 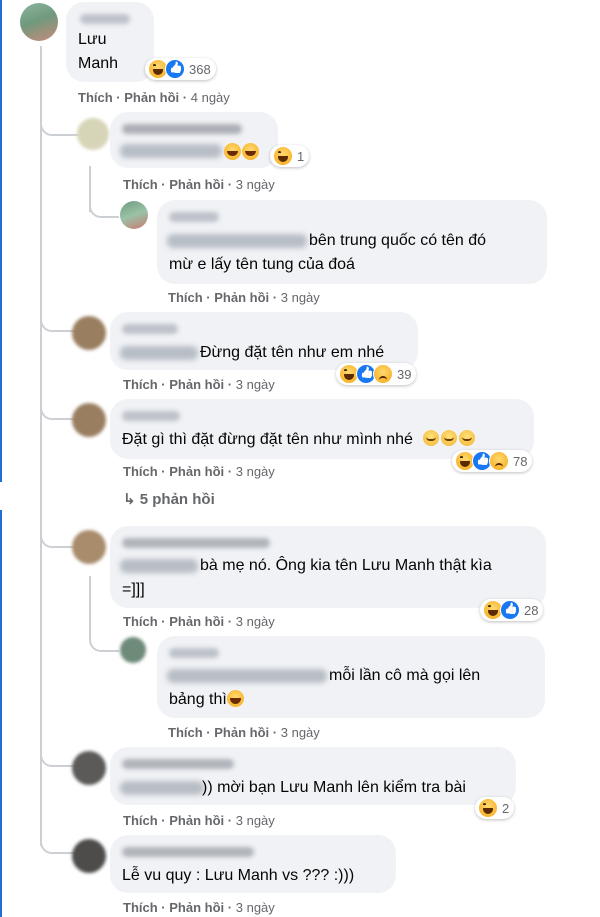 I want to click on left-edge-line, so click(x=1, y=241).